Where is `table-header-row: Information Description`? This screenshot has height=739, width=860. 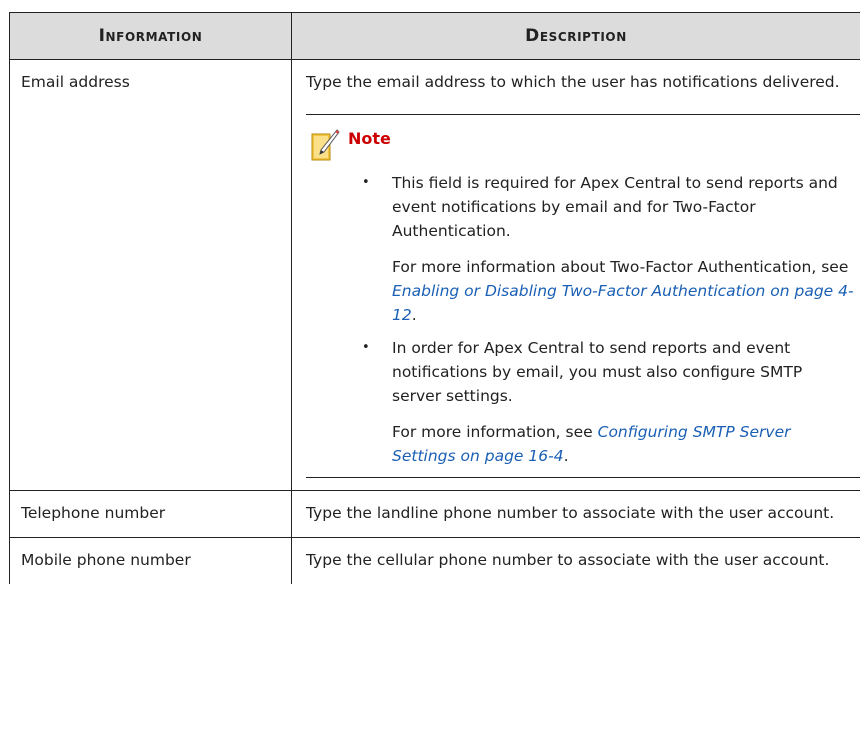
table-header-row: Information Description is located at coordinates (434, 36).